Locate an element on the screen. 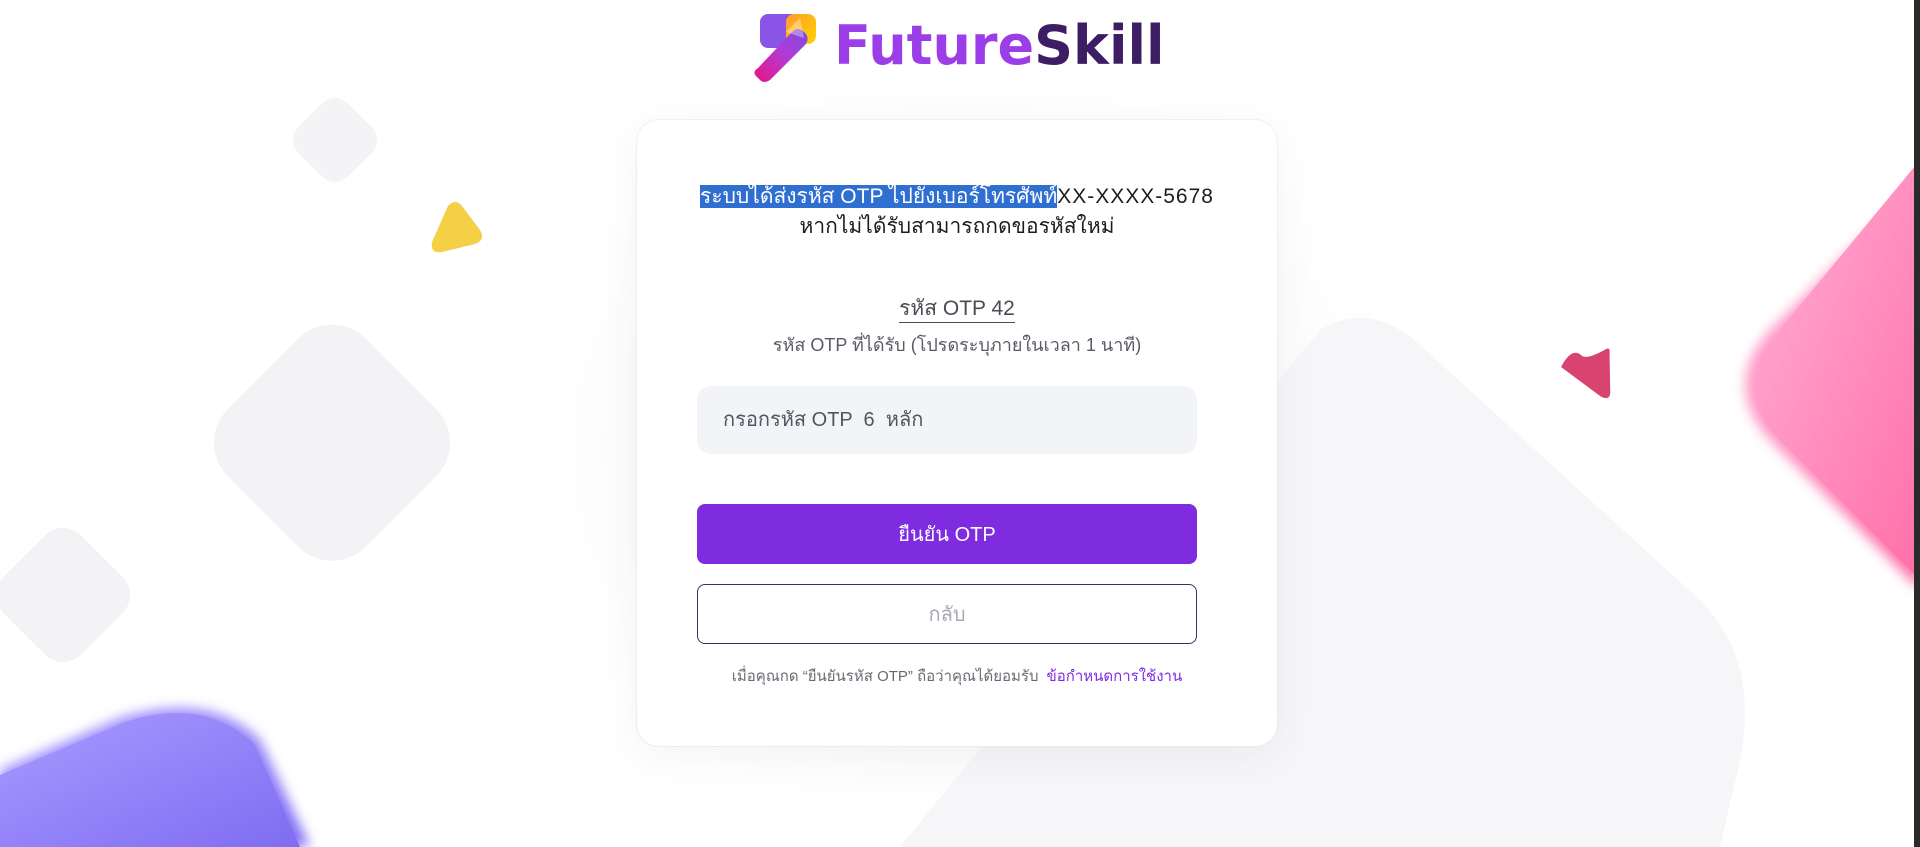 The height and width of the screenshot is (847, 1920). pink-shape-core is located at coordinates (1837, 370).